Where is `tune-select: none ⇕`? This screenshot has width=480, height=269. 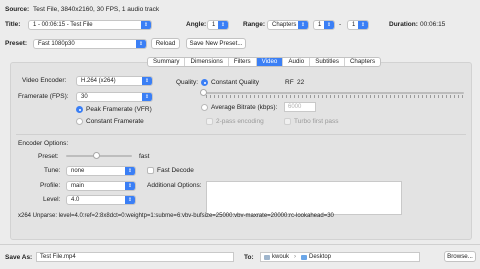 tune-select: none ⇕ is located at coordinates (101, 171).